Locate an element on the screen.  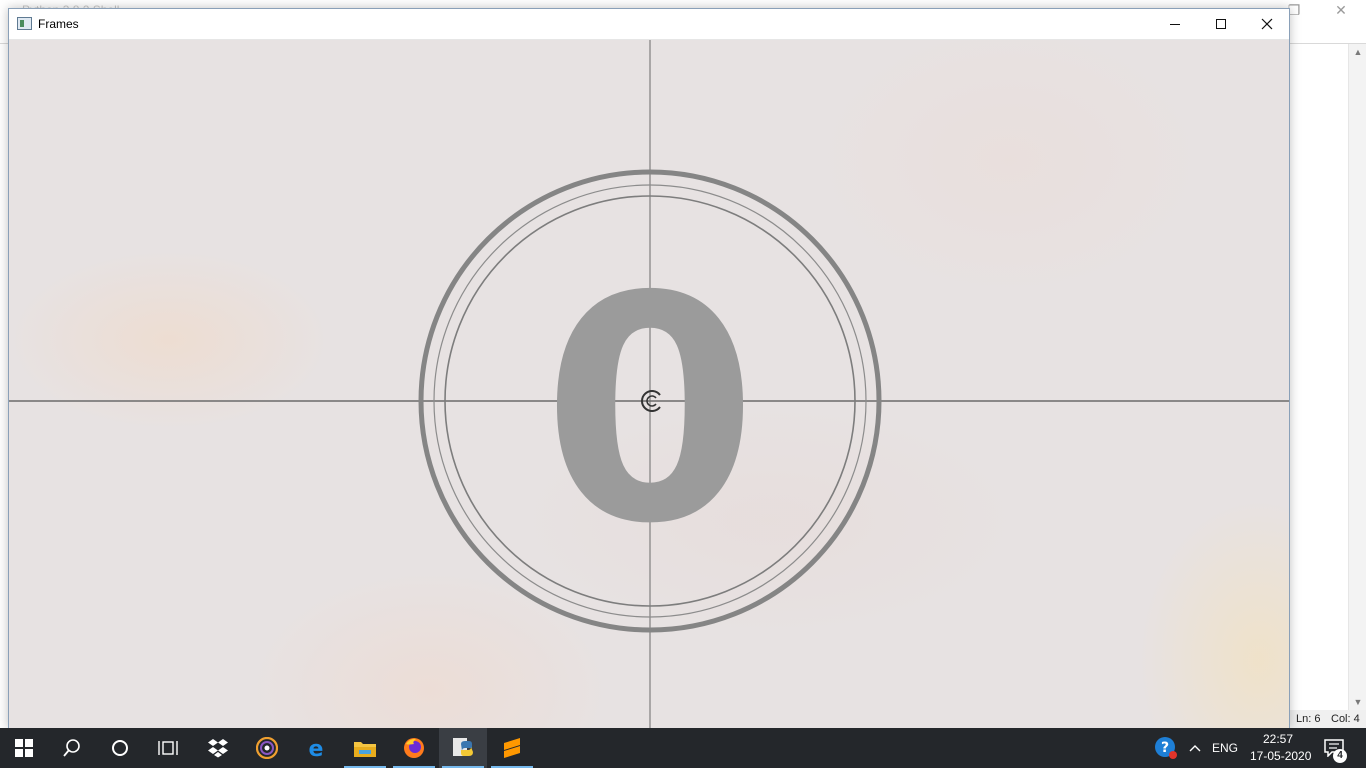
sublime-icon is located at coordinates (512, 748).